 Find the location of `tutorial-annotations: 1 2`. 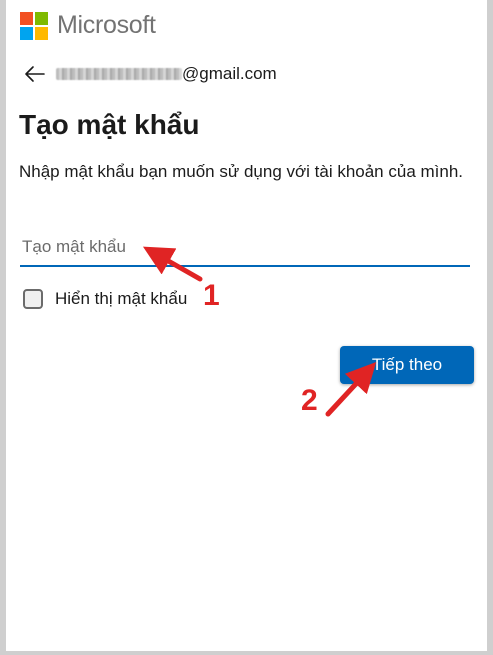

tutorial-annotations: 1 2 is located at coordinates (259, 331).